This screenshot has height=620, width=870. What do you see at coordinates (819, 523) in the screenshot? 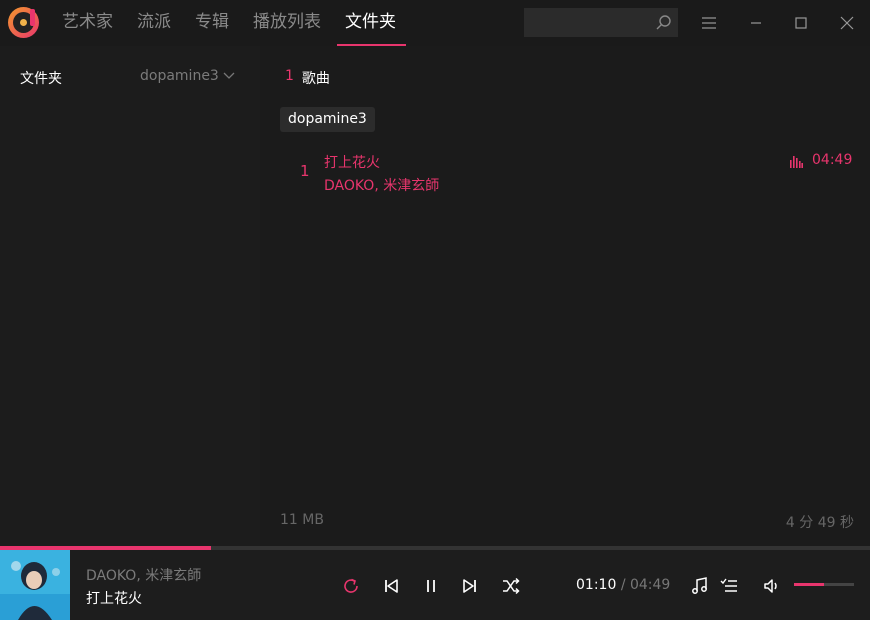
I see `total-duration: 4 分 49 秒` at bounding box center [819, 523].